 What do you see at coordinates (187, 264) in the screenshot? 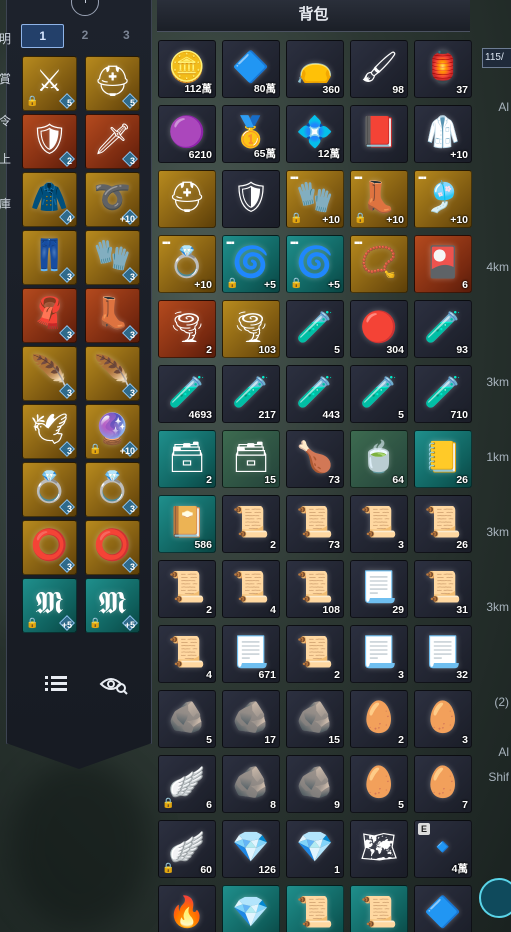
I see `bag-item-slot: 💍 ▪▪▪ +10` at bounding box center [187, 264].